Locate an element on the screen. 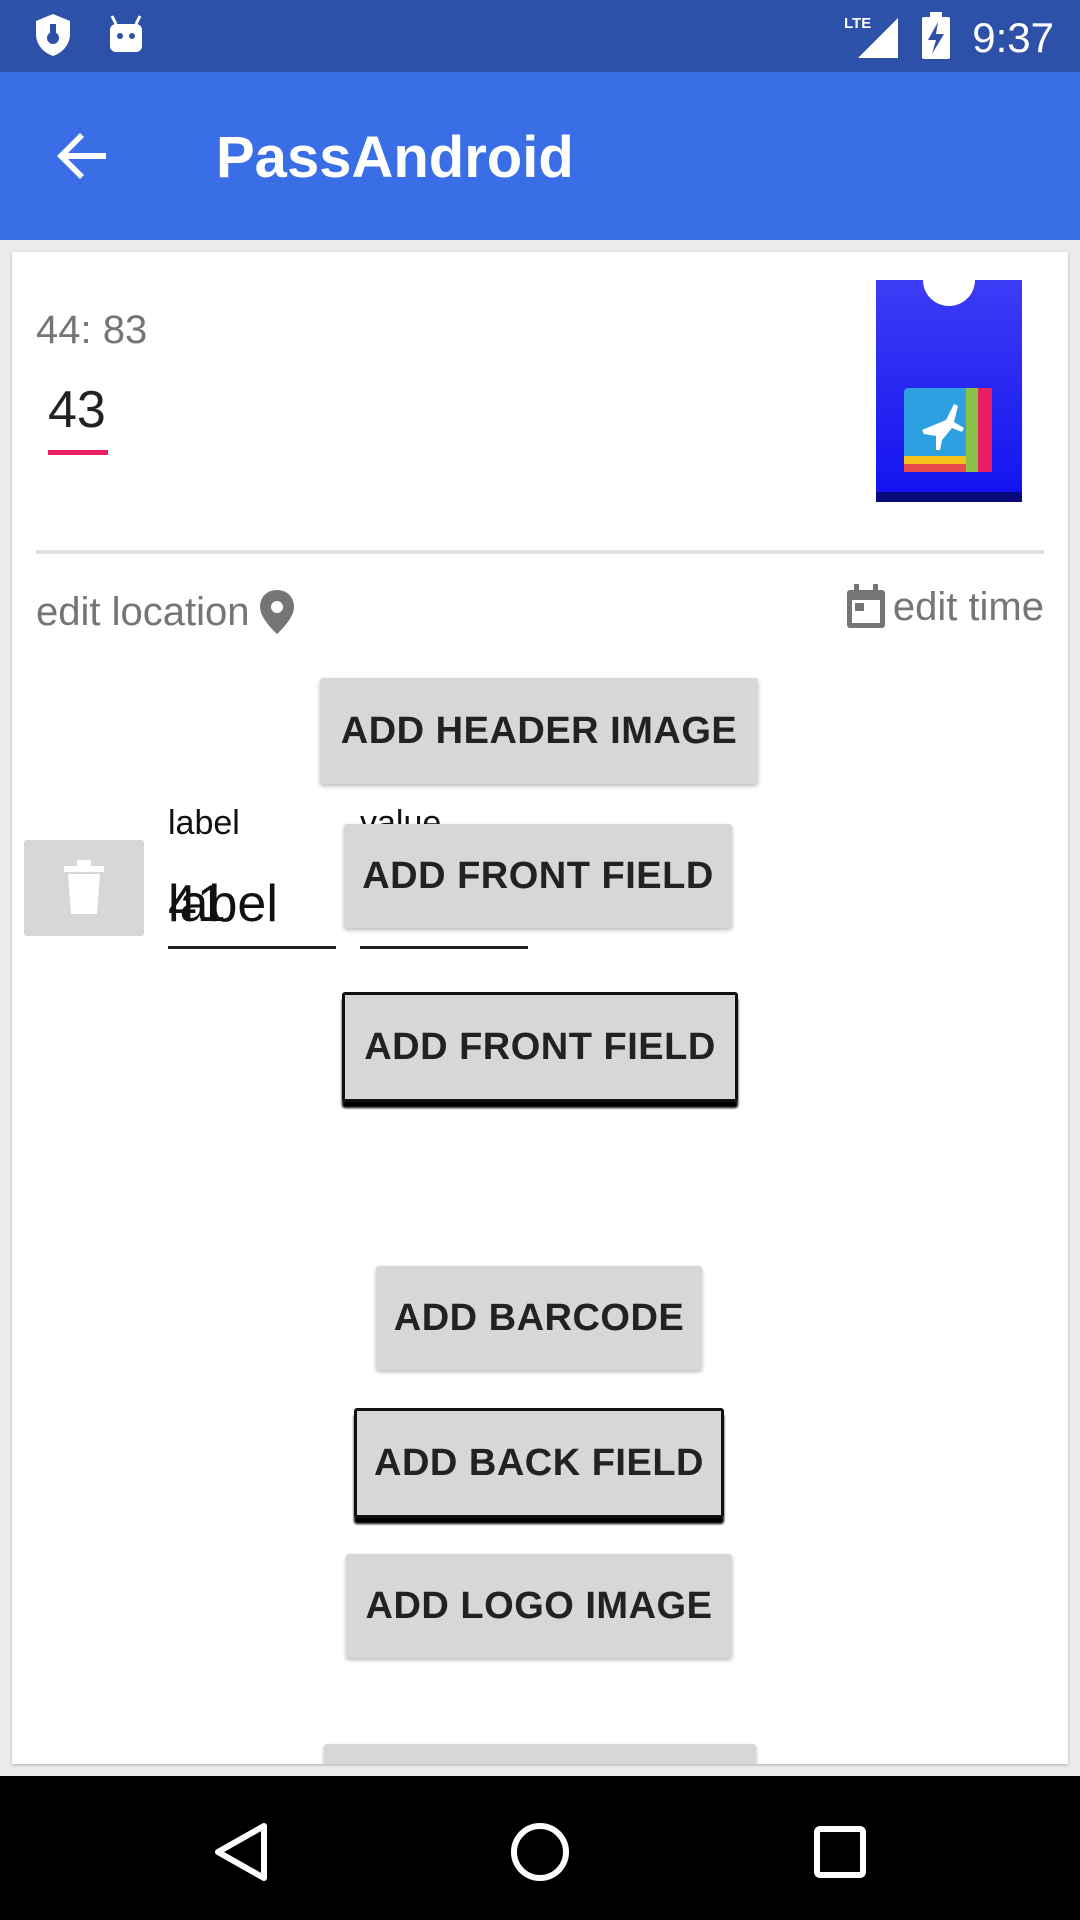 This screenshot has height=1920, width=1080. nav-recents-button is located at coordinates (840, 1852).